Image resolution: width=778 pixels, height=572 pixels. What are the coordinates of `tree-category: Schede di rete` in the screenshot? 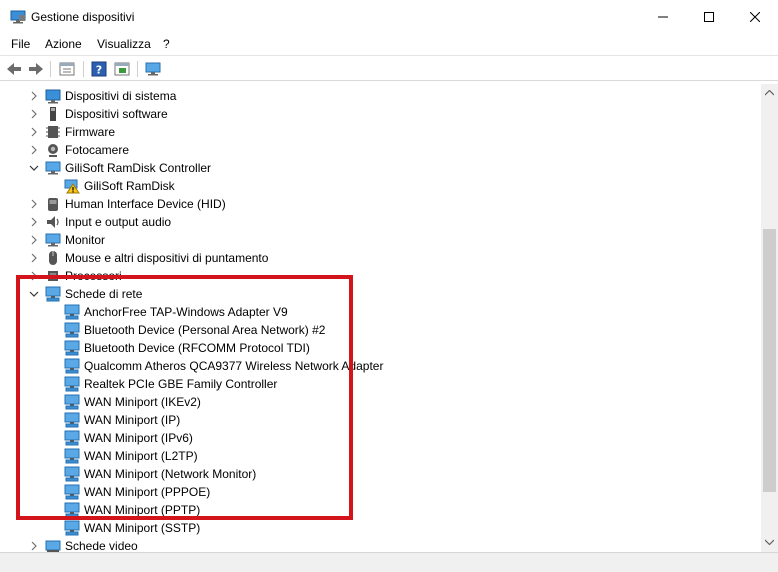 It's located at (380, 294).